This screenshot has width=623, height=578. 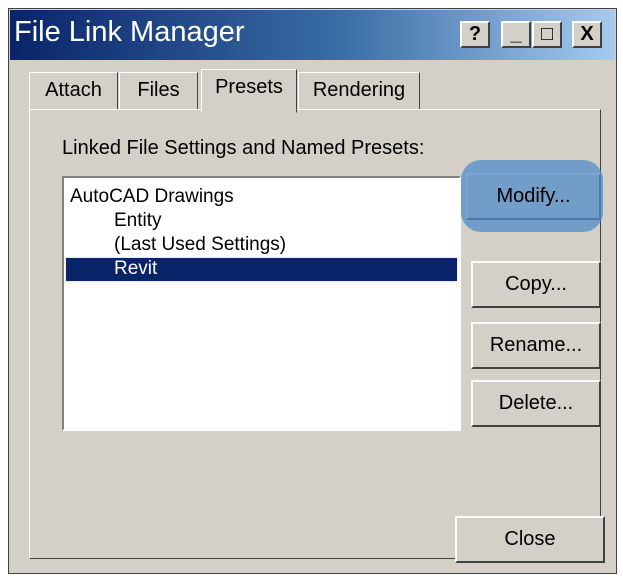 I want to click on maximize-button: □, so click(x=547, y=34).